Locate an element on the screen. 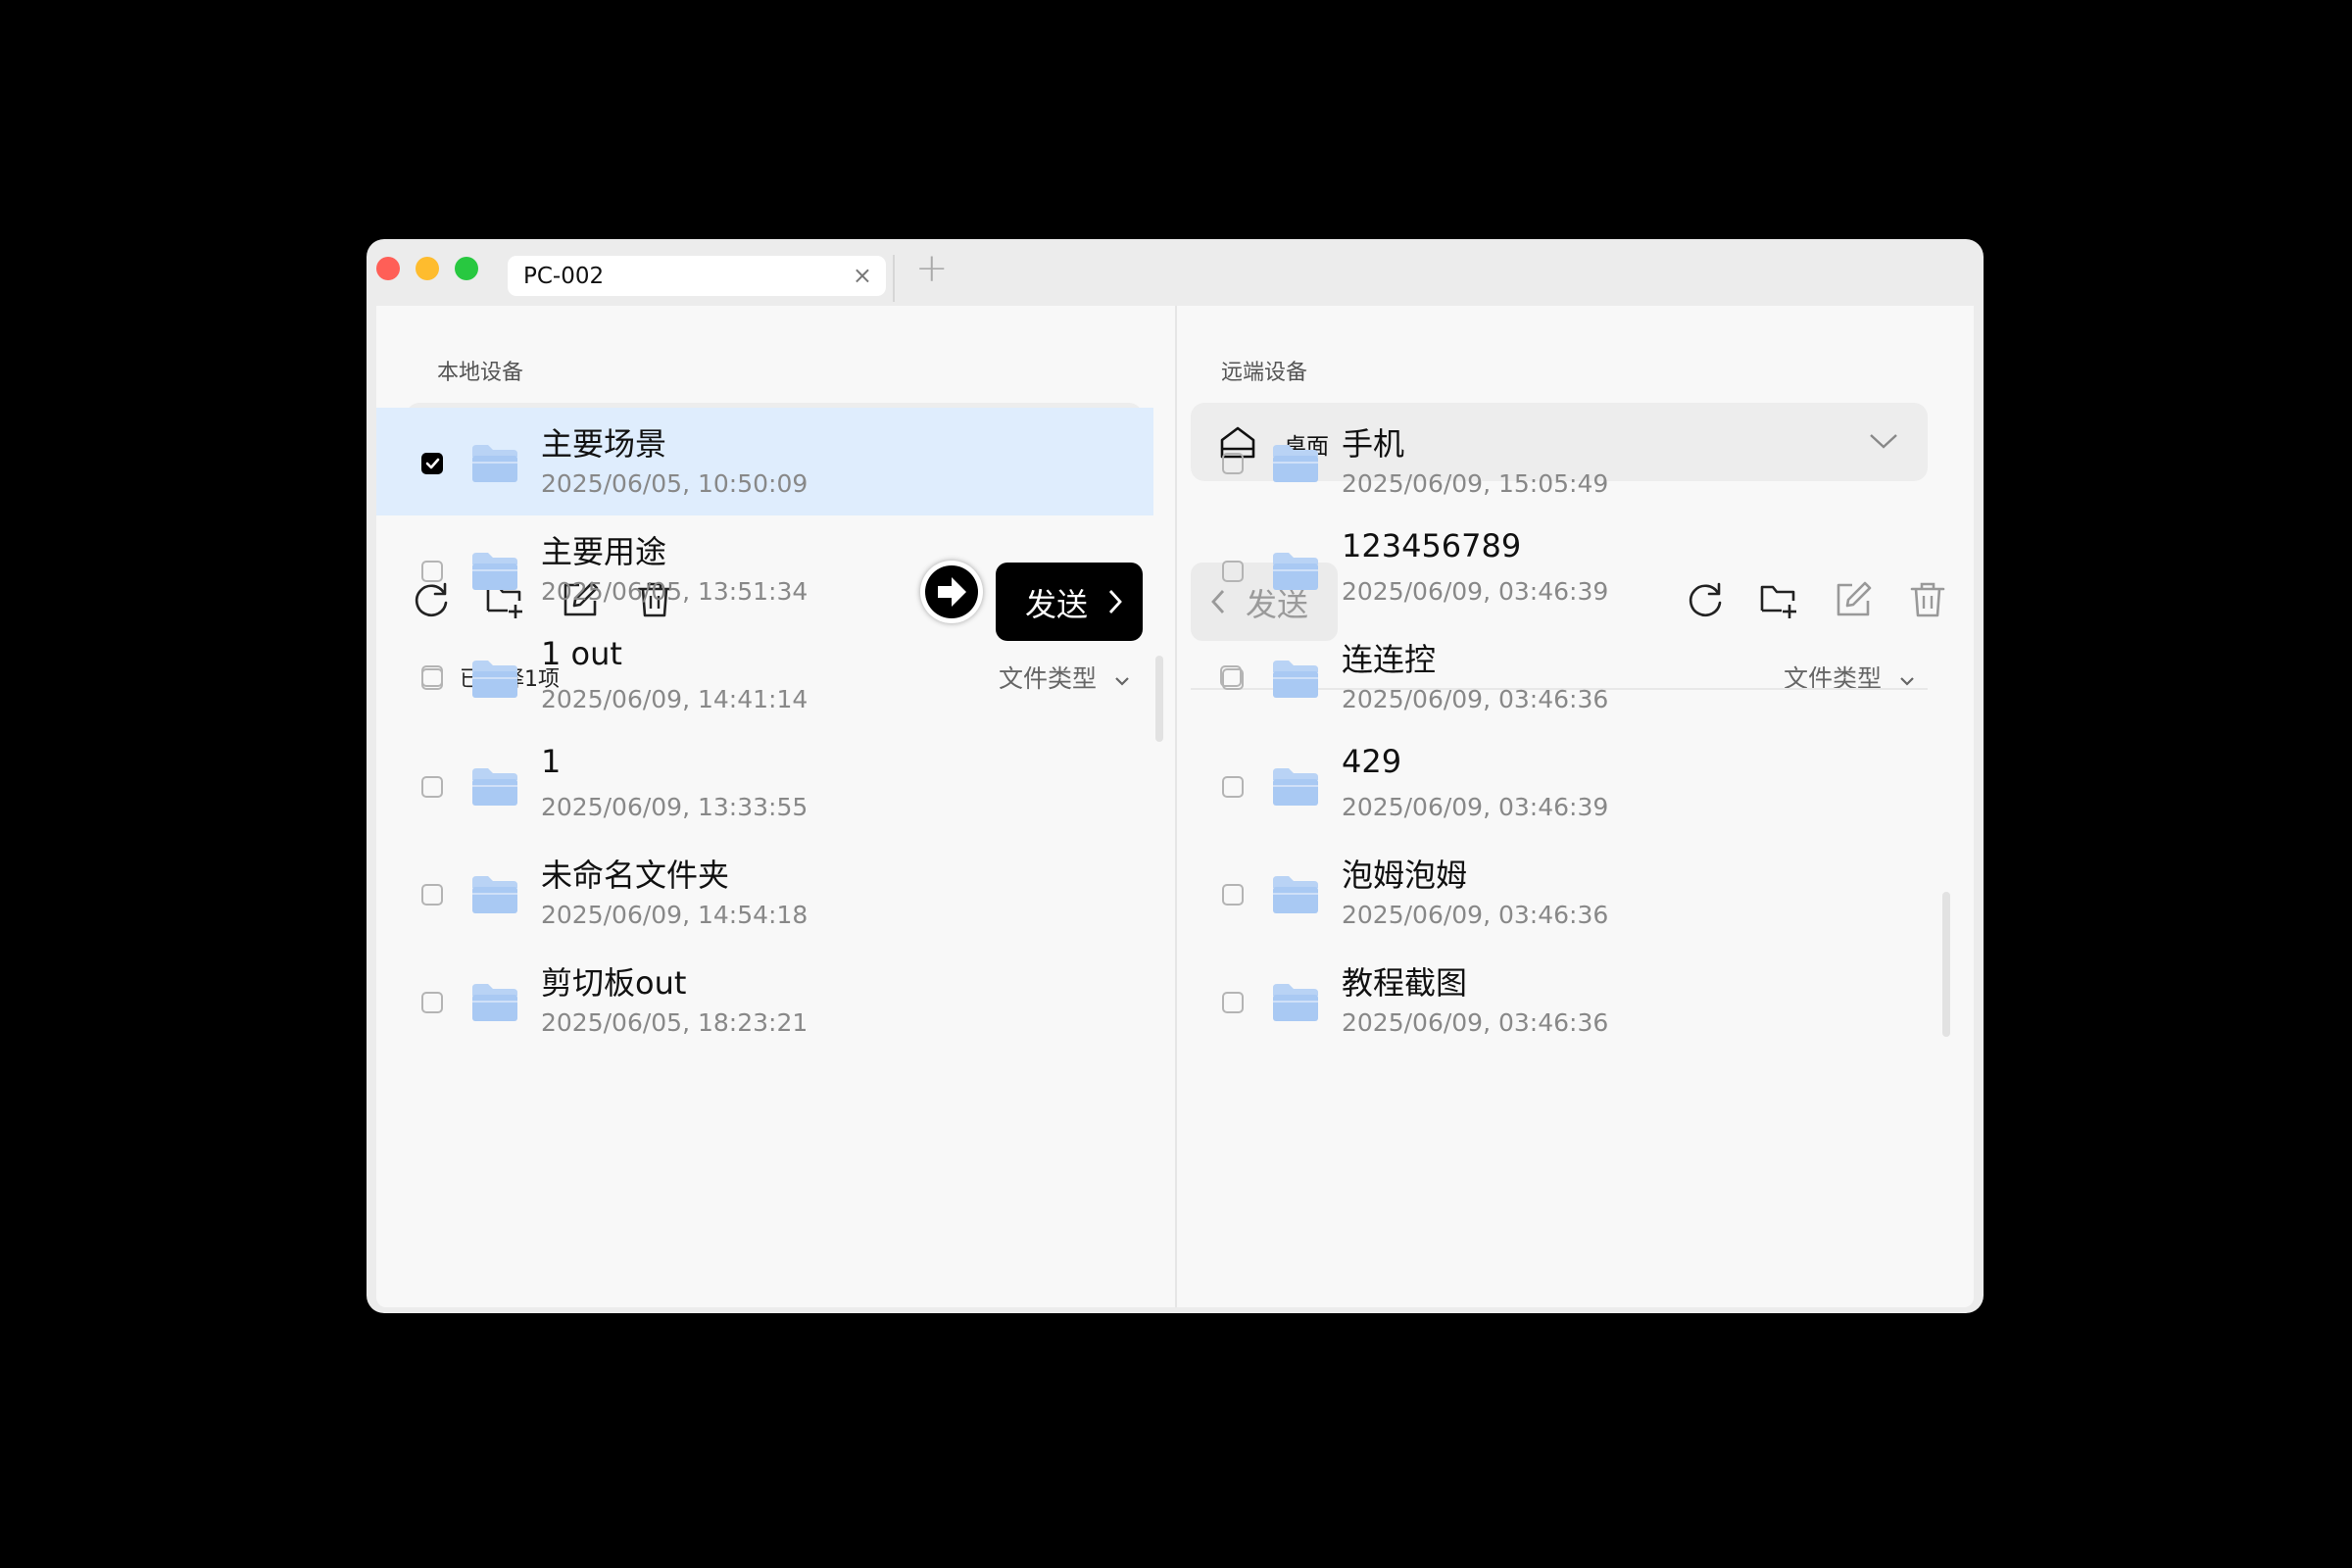 The height and width of the screenshot is (1568, 2352). file-name: 未命名文件夹 is located at coordinates (635, 875).